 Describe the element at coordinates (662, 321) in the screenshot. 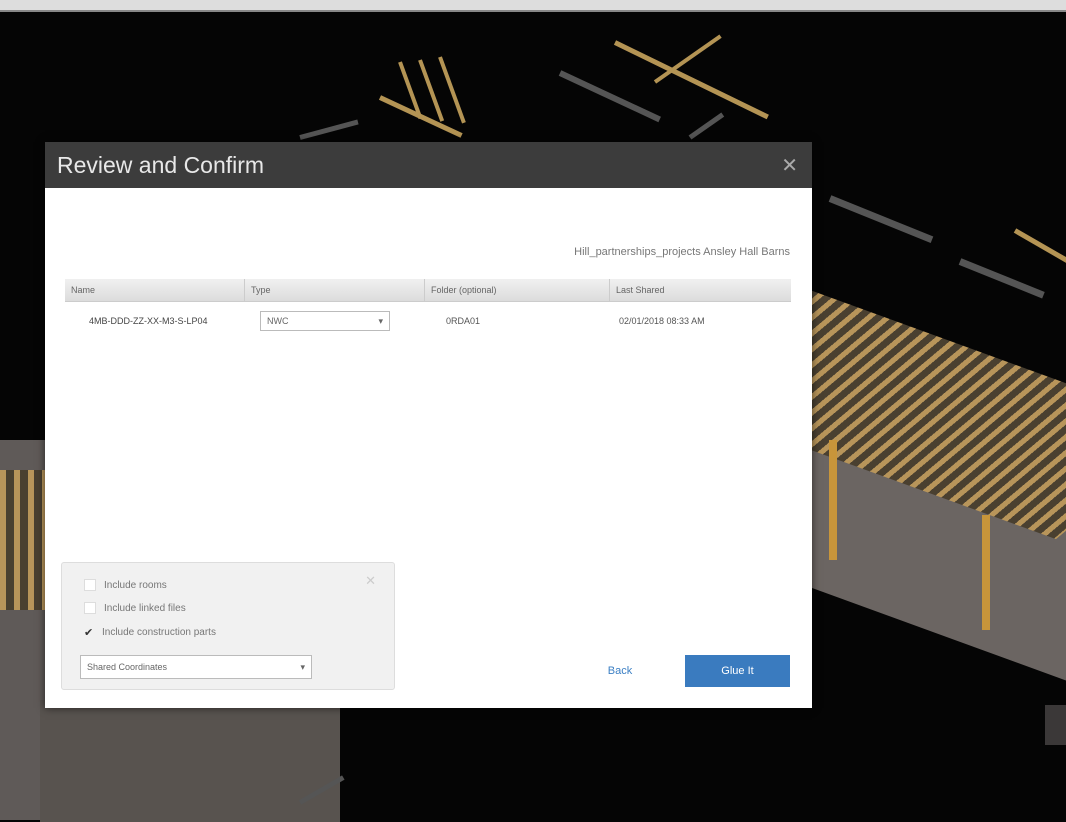

I see `row-last-shared: 02/01/2018 08:33 AM` at that location.